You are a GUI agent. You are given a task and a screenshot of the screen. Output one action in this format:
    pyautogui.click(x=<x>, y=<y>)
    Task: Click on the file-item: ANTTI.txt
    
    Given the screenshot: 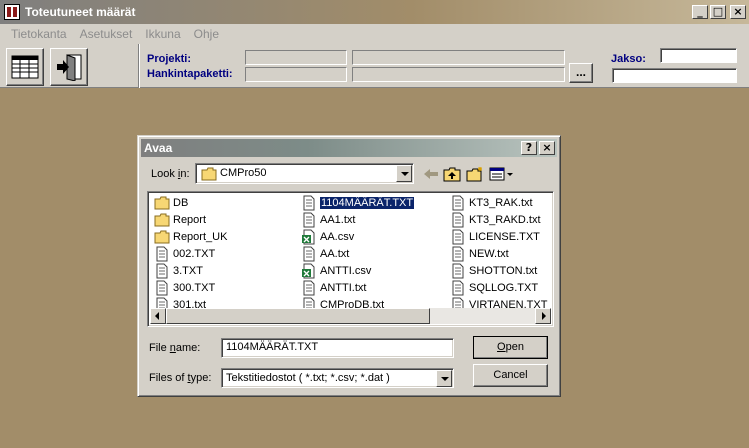 What is the action you would take?
    pyautogui.click(x=333, y=288)
    